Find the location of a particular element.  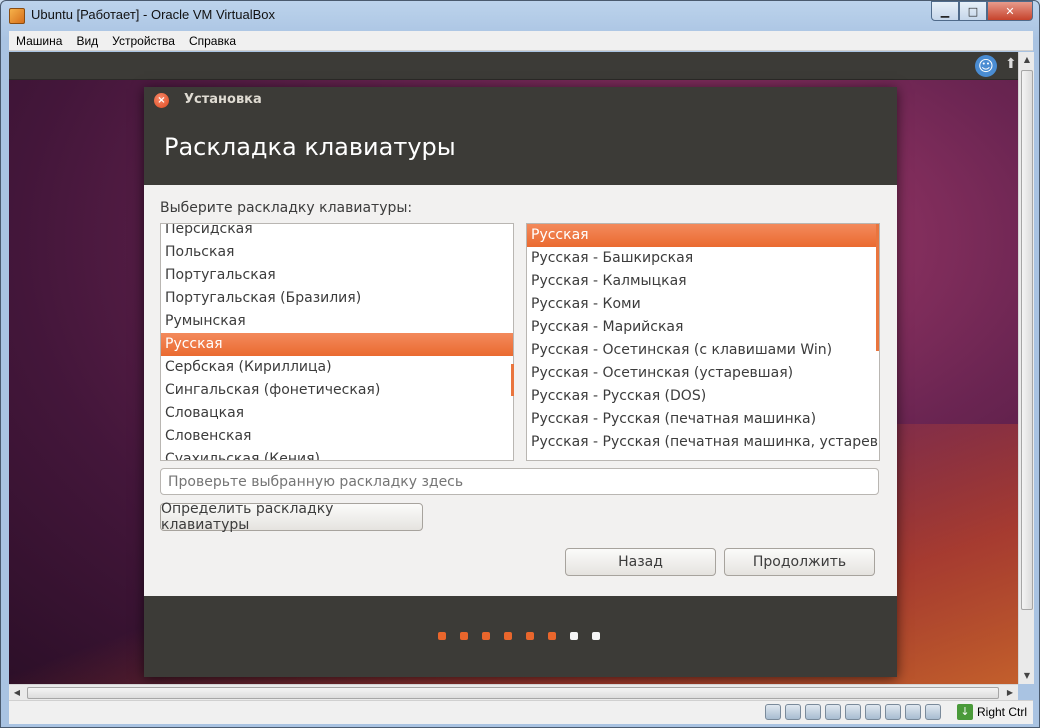

maximize-button: □ is located at coordinates (973, 11).